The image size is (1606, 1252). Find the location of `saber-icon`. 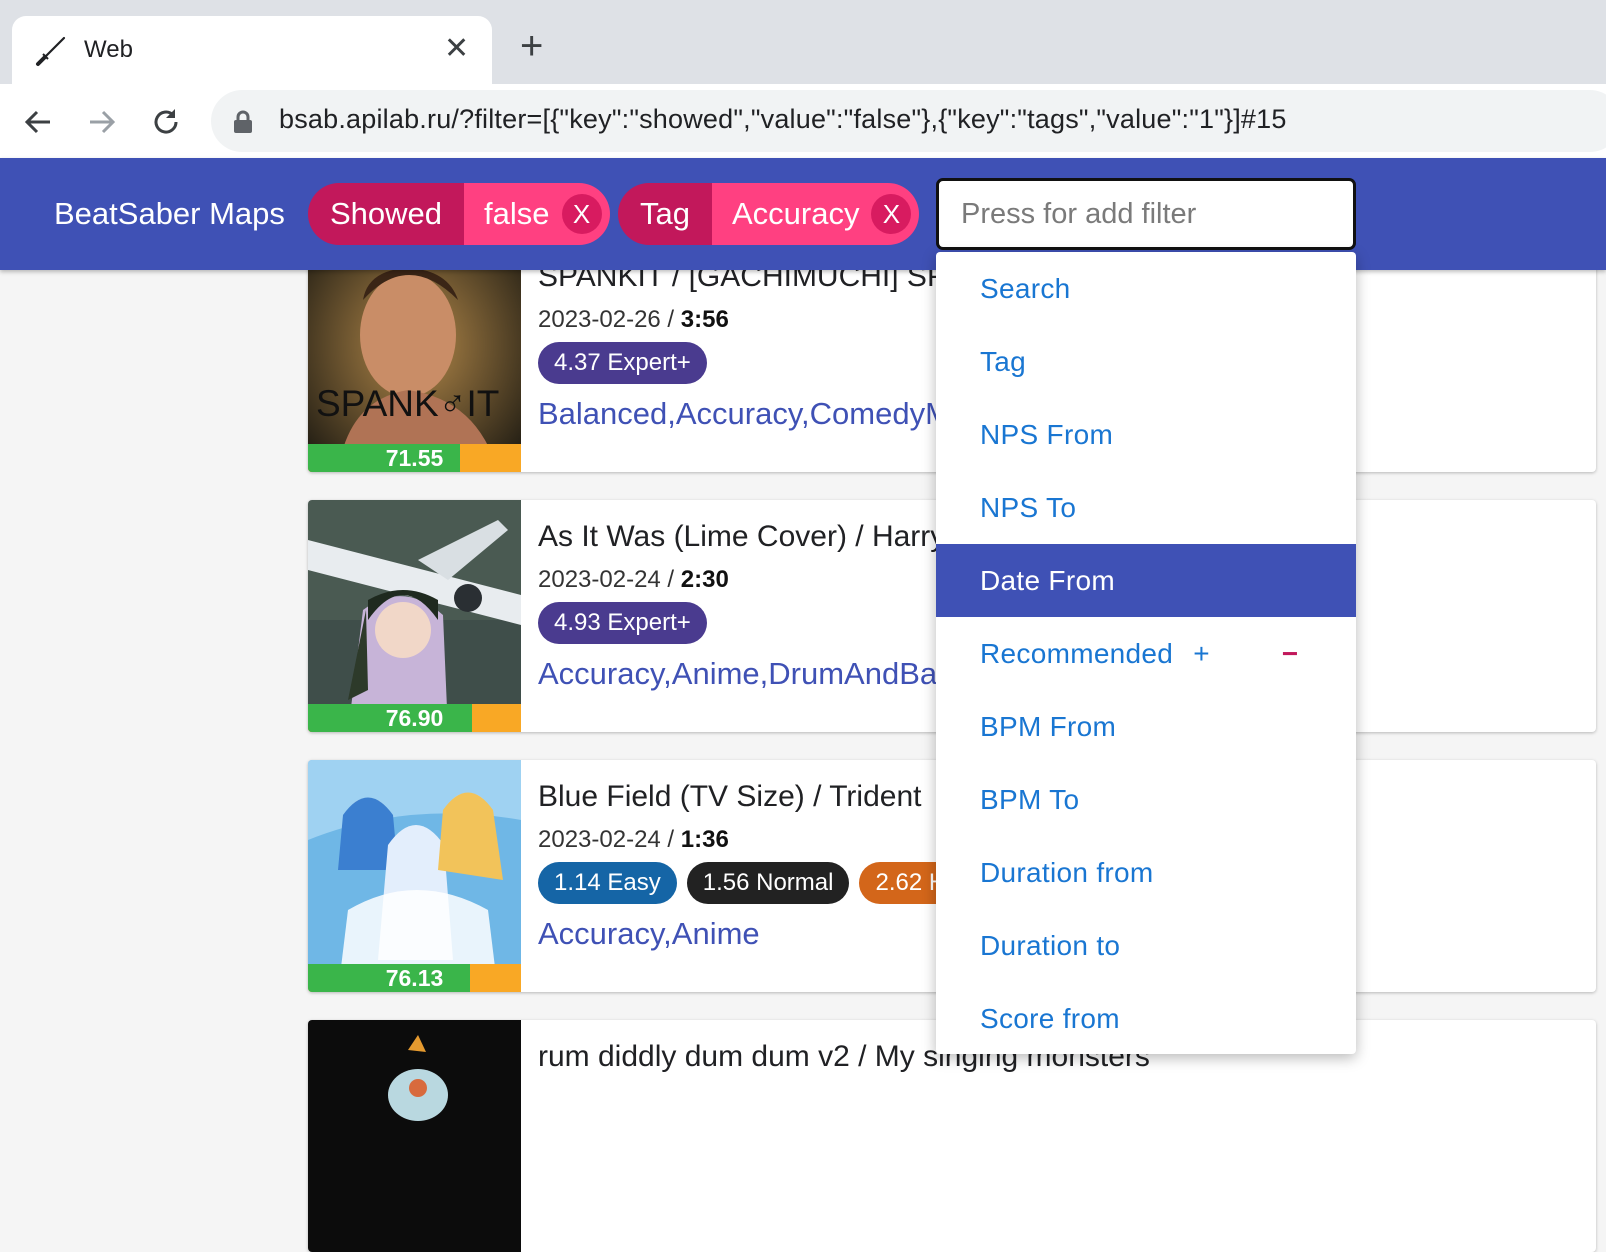

saber-icon is located at coordinates (51, 51).